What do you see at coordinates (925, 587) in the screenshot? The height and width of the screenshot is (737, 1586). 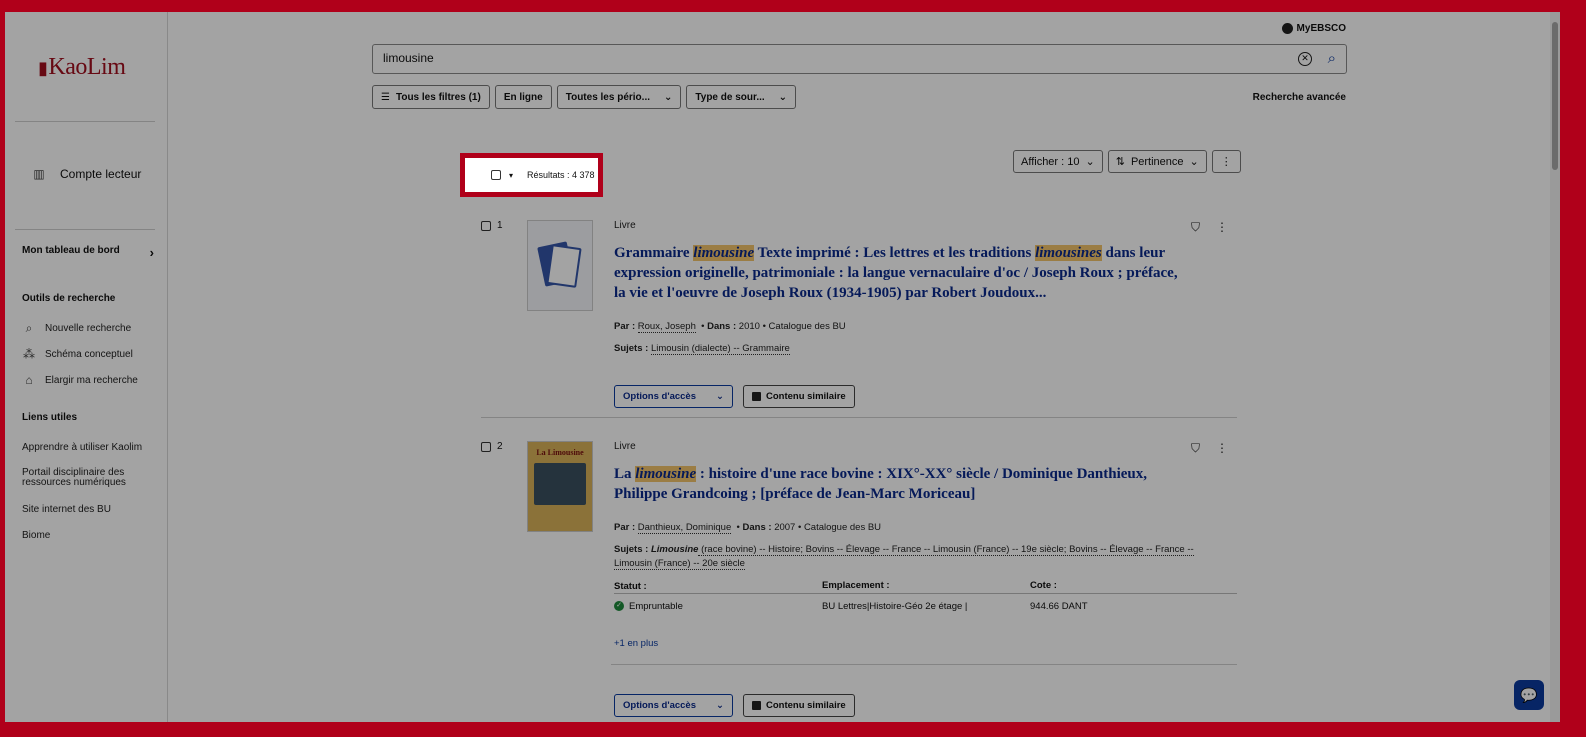 I see `availability-header: Statut : Emplacement : Cote :` at bounding box center [925, 587].